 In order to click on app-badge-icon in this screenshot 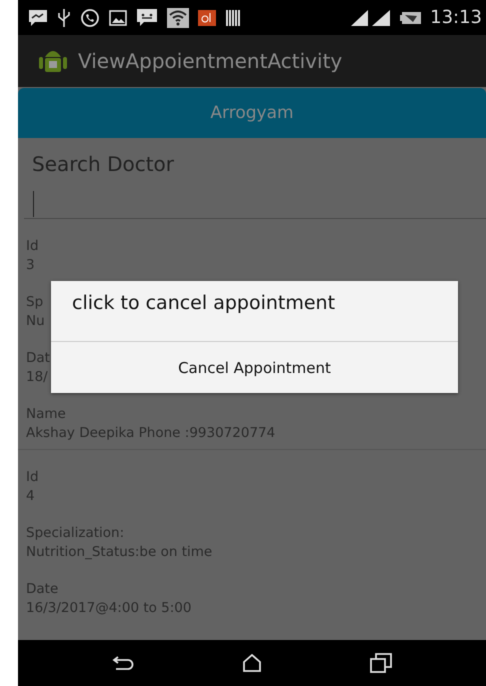, I will do `click(207, 18)`.